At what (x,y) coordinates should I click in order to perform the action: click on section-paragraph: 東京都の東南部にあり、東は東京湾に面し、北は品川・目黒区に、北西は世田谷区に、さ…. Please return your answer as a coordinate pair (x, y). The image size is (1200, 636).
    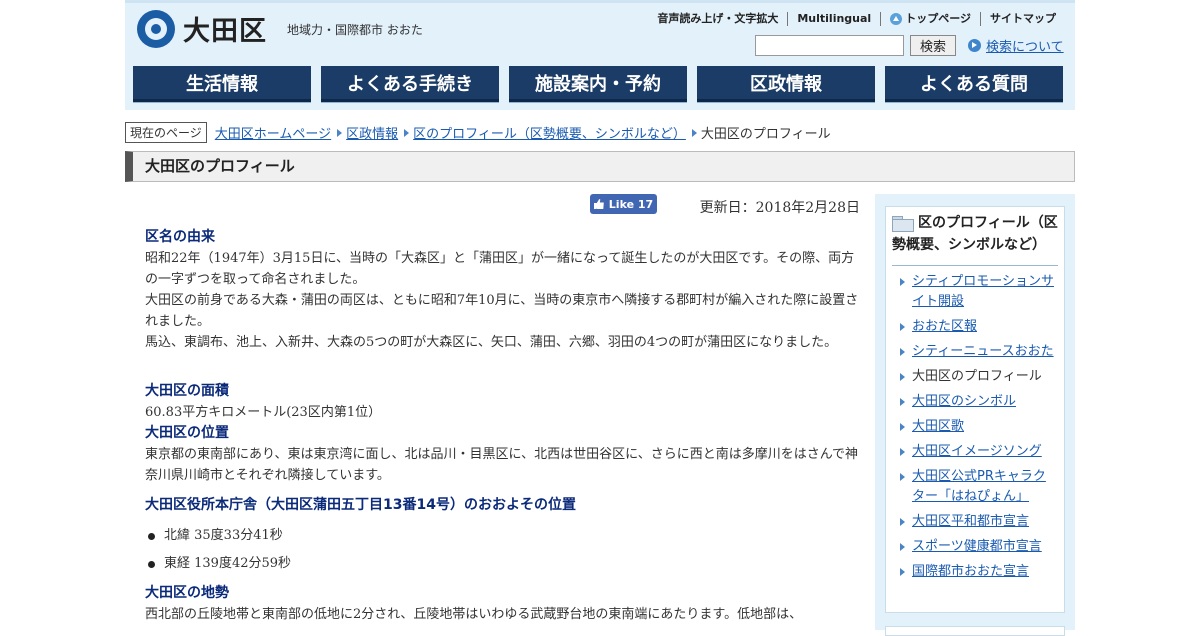
    Looking at the image, I should click on (502, 465).